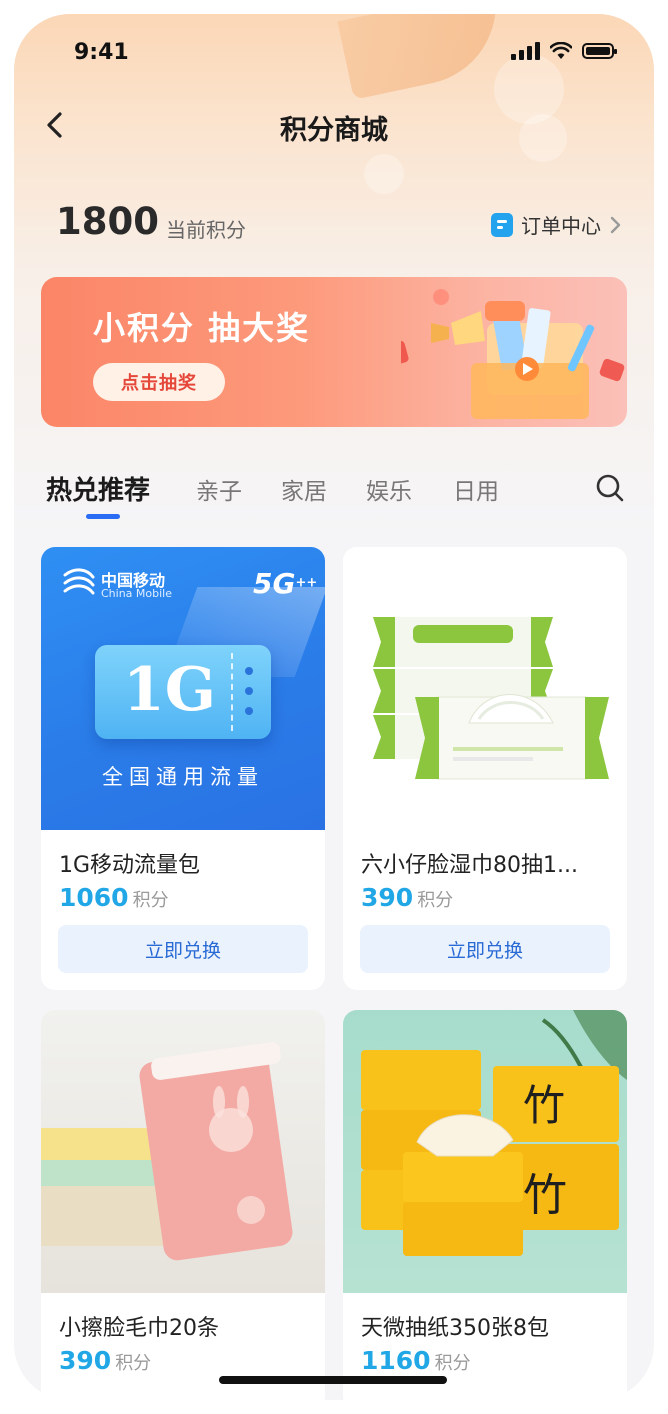  Describe the element at coordinates (333, 1380) in the screenshot. I see `home-indicator` at that location.